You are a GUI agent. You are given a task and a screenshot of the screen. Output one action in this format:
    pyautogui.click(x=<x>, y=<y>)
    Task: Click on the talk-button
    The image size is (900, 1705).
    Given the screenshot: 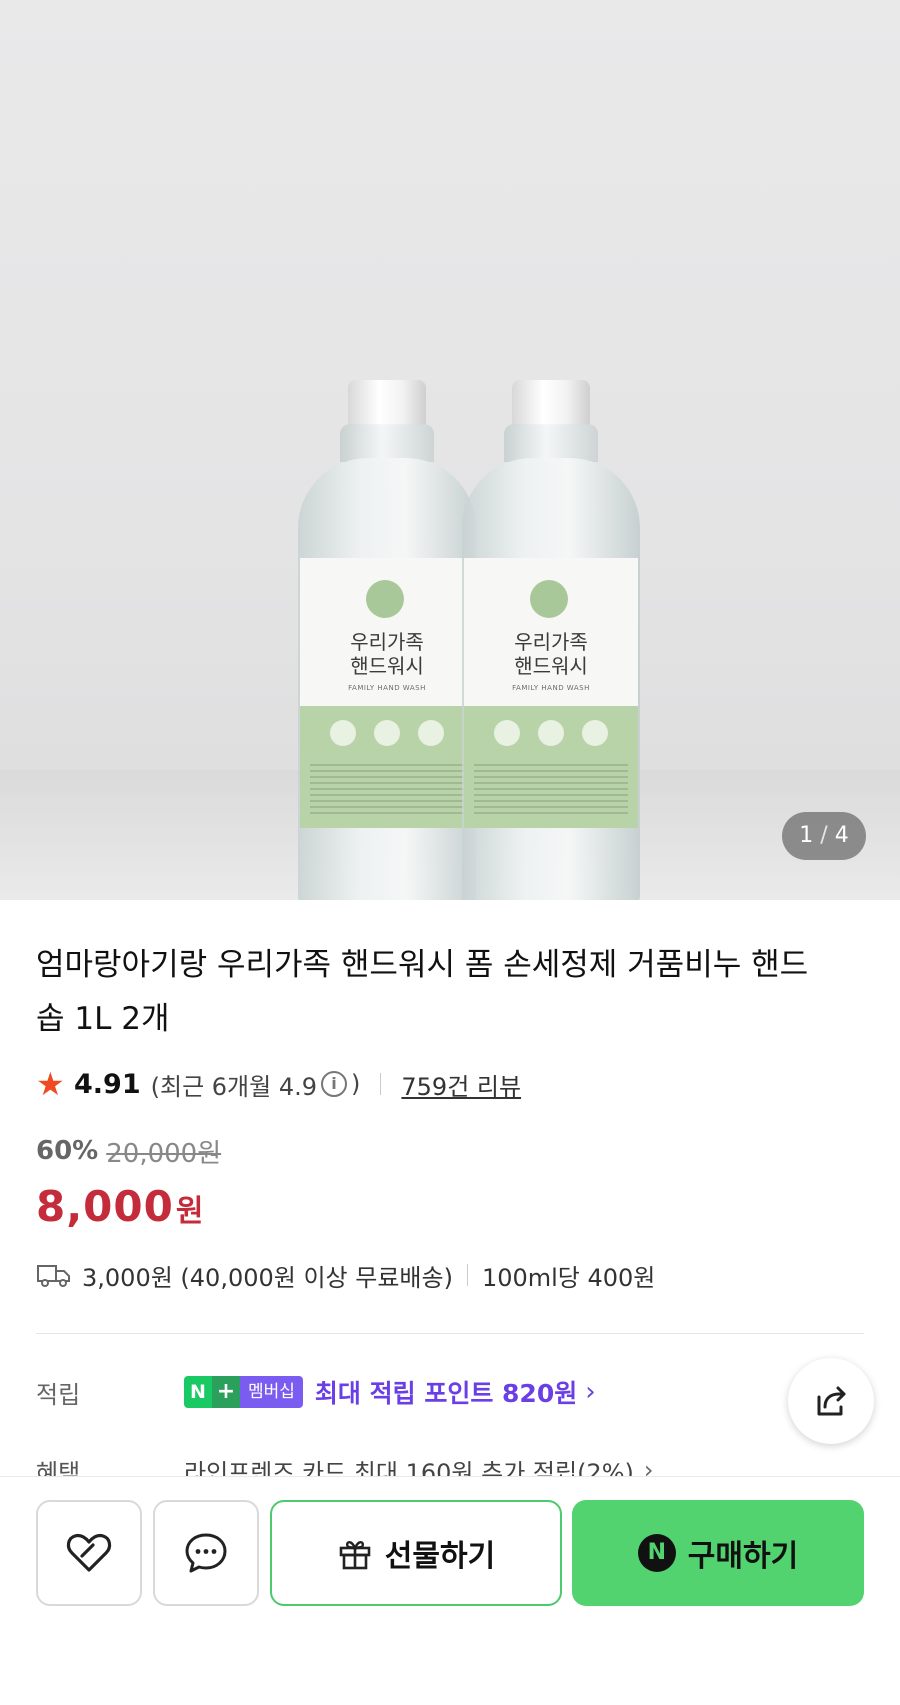 What is the action you would take?
    pyautogui.click(x=206, y=1553)
    